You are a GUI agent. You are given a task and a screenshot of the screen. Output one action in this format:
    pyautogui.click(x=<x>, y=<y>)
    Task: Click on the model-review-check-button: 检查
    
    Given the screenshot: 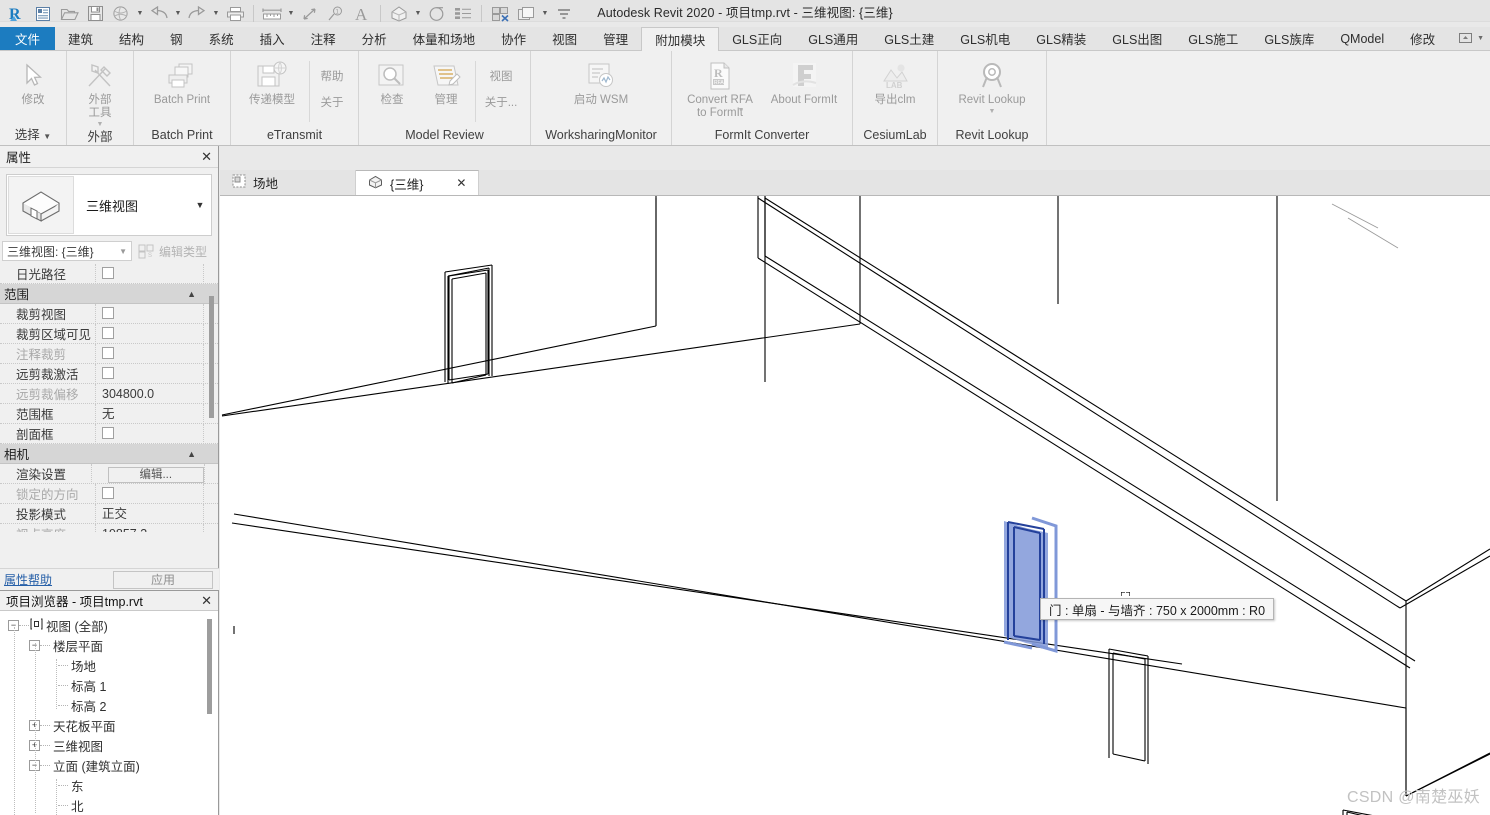 What is the action you would take?
    pyautogui.click(x=392, y=81)
    